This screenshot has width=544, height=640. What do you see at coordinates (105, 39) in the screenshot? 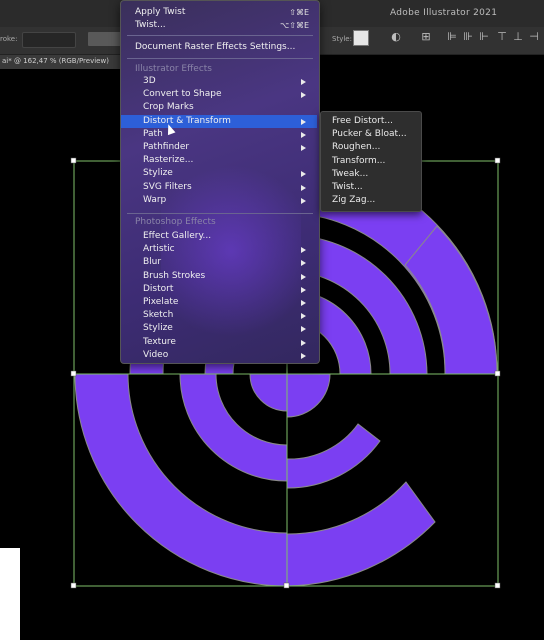
I see `stroke-profile-dropdown` at bounding box center [105, 39].